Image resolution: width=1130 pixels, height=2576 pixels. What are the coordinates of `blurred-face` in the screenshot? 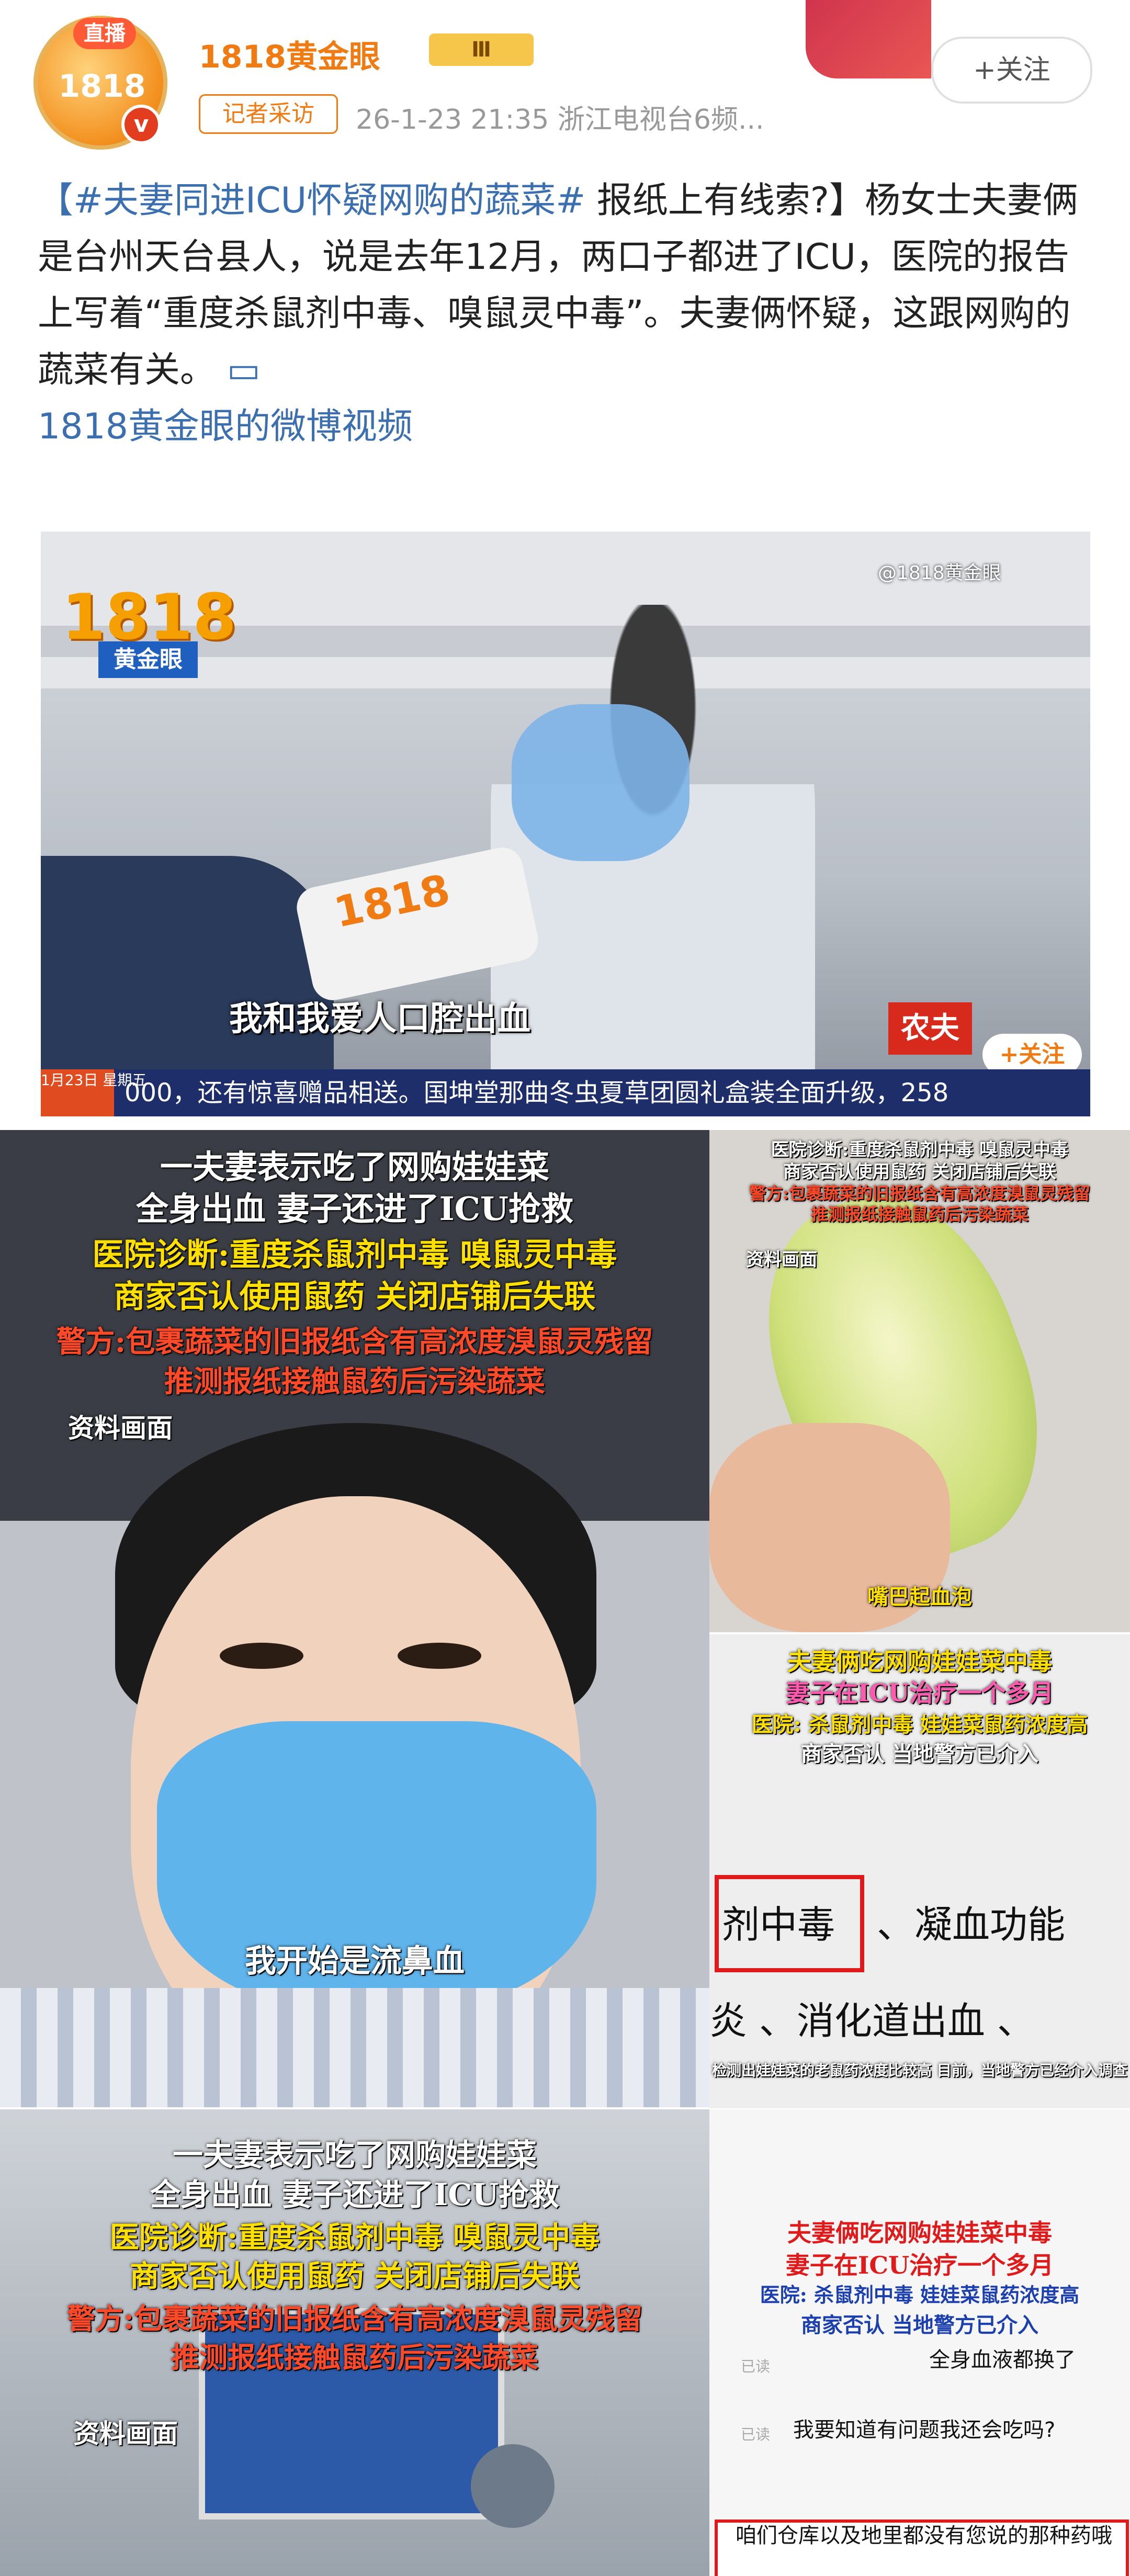 It's located at (601, 783).